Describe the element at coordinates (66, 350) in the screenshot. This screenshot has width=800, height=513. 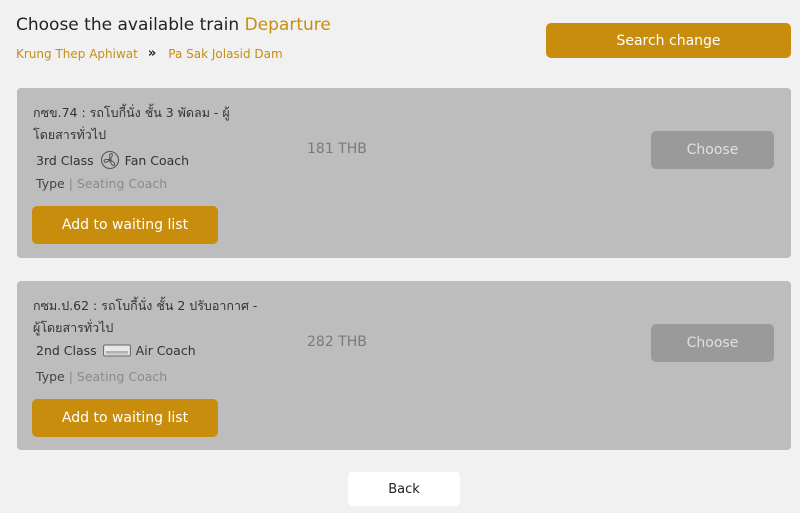
I see `class-label: 2nd Class` at that location.